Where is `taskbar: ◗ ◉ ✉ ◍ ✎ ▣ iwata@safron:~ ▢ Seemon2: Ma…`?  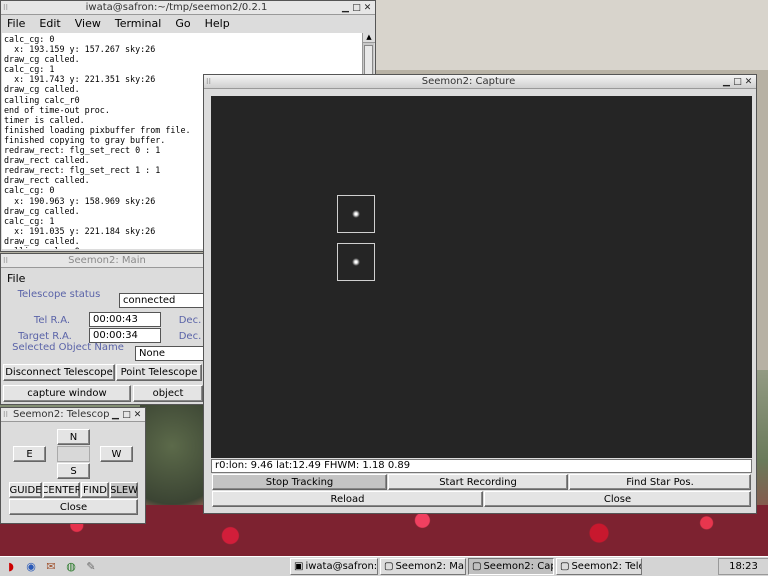 taskbar: ◗ ◉ ✉ ◍ ✎ ▣ iwata@safron:~ ▢ Seemon2: Ma… is located at coordinates (384, 566).